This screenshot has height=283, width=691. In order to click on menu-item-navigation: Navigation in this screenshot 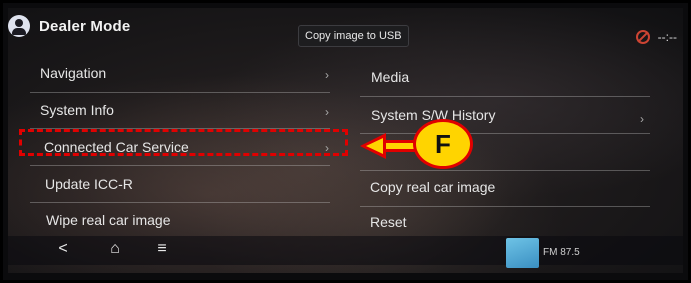, I will do `click(73, 73)`.